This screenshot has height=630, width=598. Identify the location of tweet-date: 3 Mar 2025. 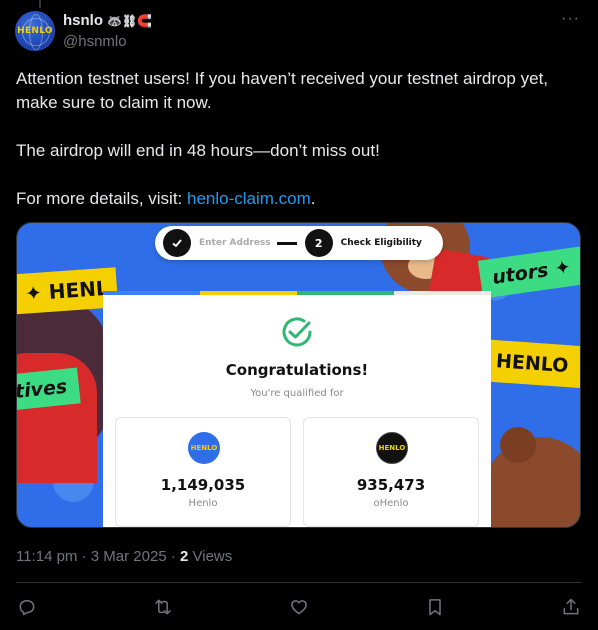
(129, 556).